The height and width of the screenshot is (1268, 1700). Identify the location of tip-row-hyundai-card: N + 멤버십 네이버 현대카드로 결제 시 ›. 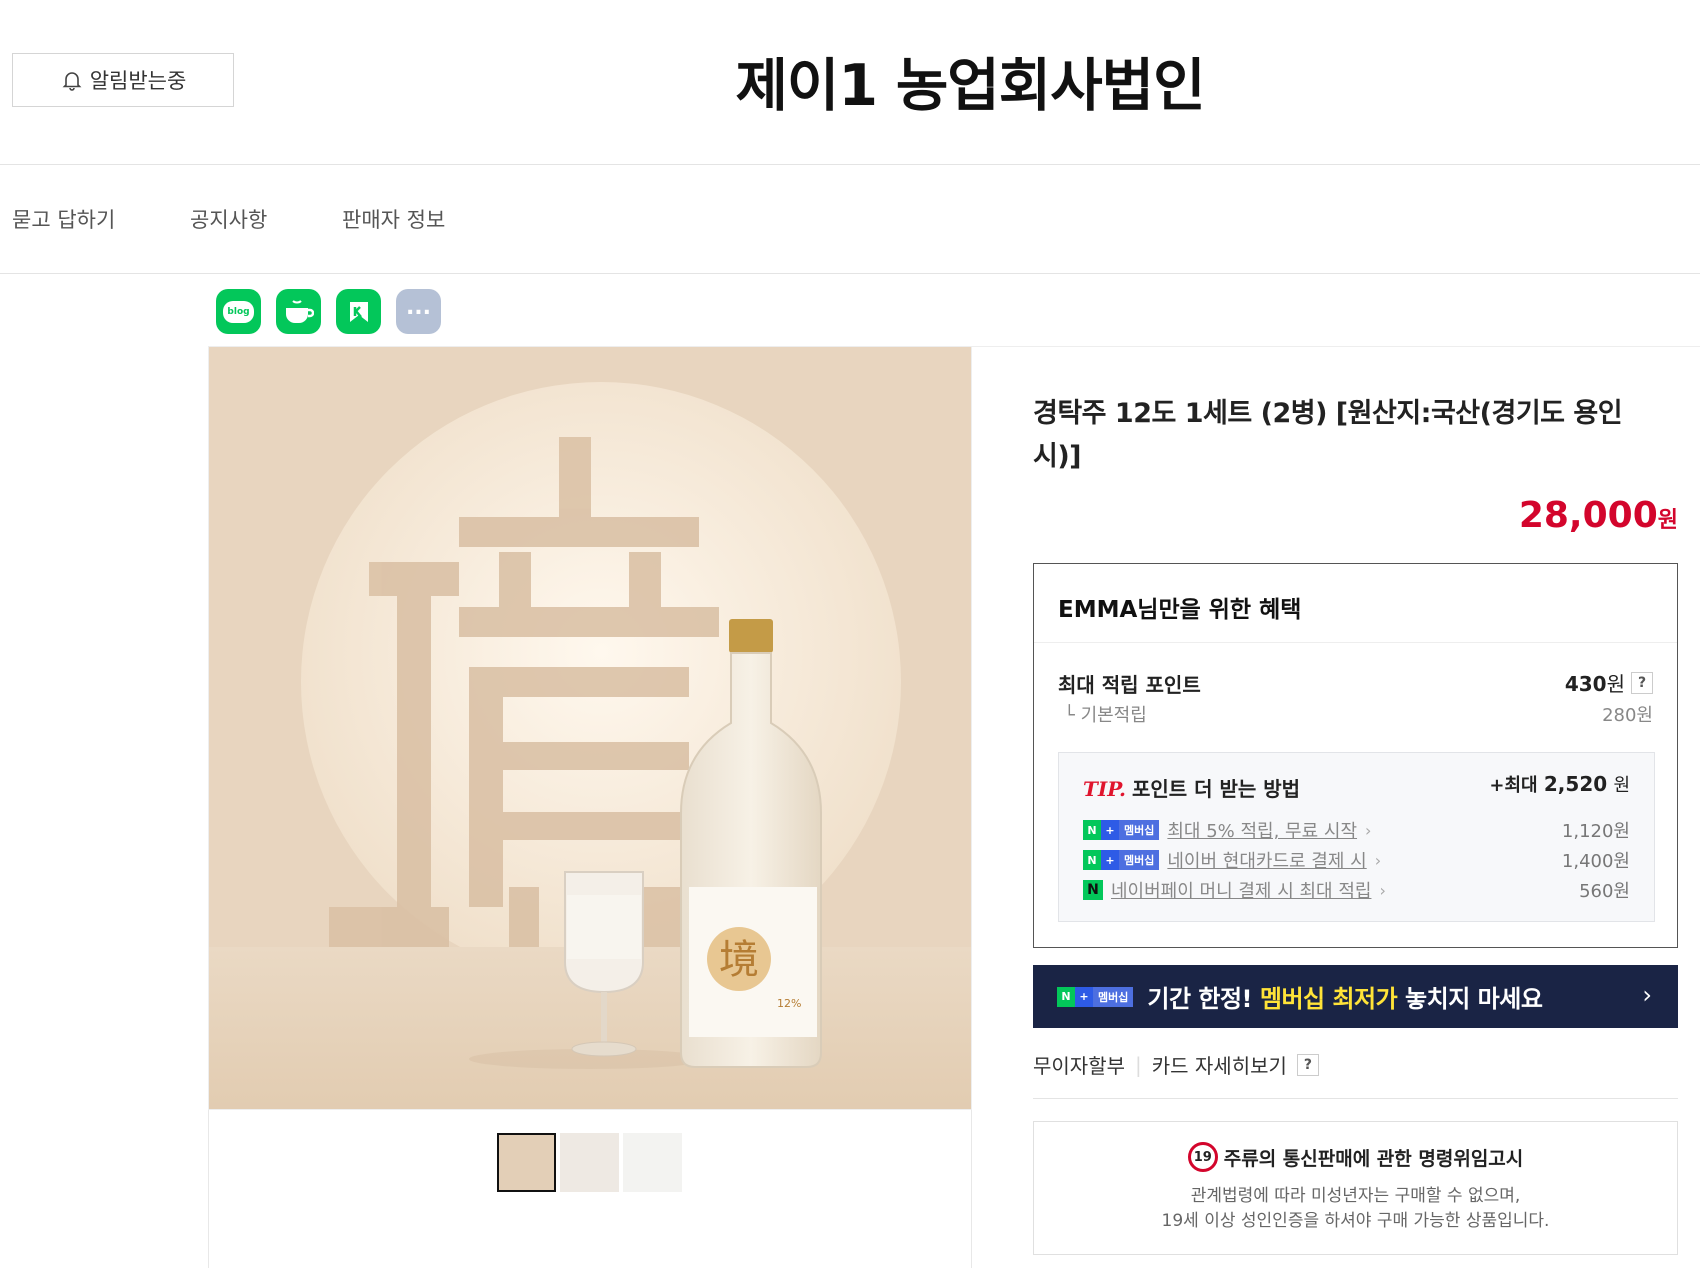
(1232, 860).